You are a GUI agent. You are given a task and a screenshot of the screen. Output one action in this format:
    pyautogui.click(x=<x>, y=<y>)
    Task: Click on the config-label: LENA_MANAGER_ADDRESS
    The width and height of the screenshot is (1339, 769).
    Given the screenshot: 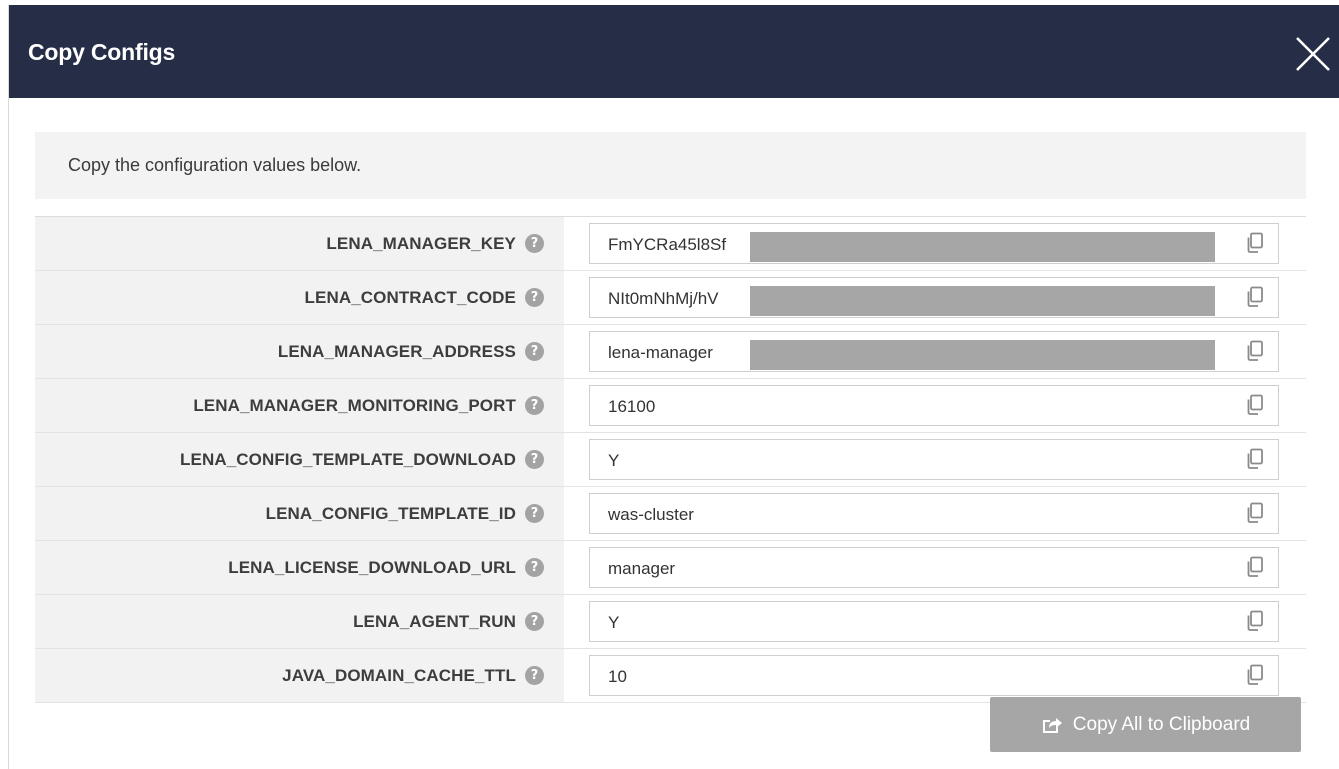 What is the action you would take?
    pyautogui.click(x=396, y=351)
    